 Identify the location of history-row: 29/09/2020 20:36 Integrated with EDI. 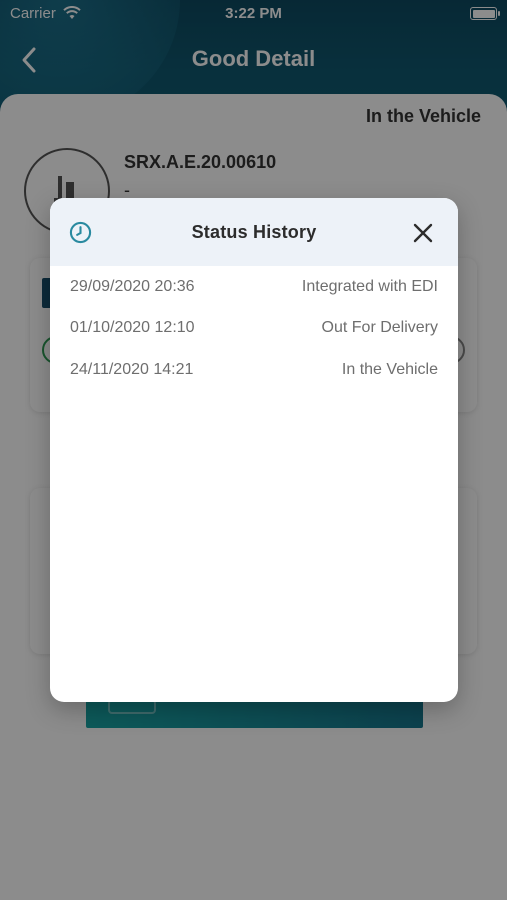
(254, 290).